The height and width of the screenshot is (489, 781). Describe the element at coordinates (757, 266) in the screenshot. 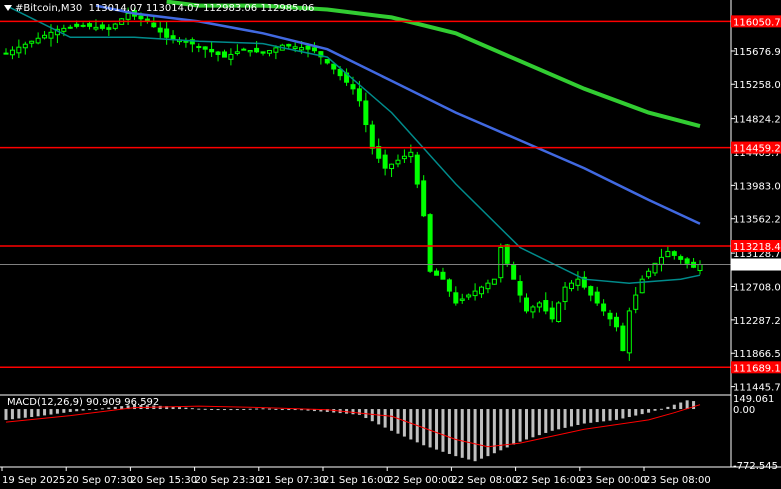

I see `price-tag-label: 112985.06` at that location.